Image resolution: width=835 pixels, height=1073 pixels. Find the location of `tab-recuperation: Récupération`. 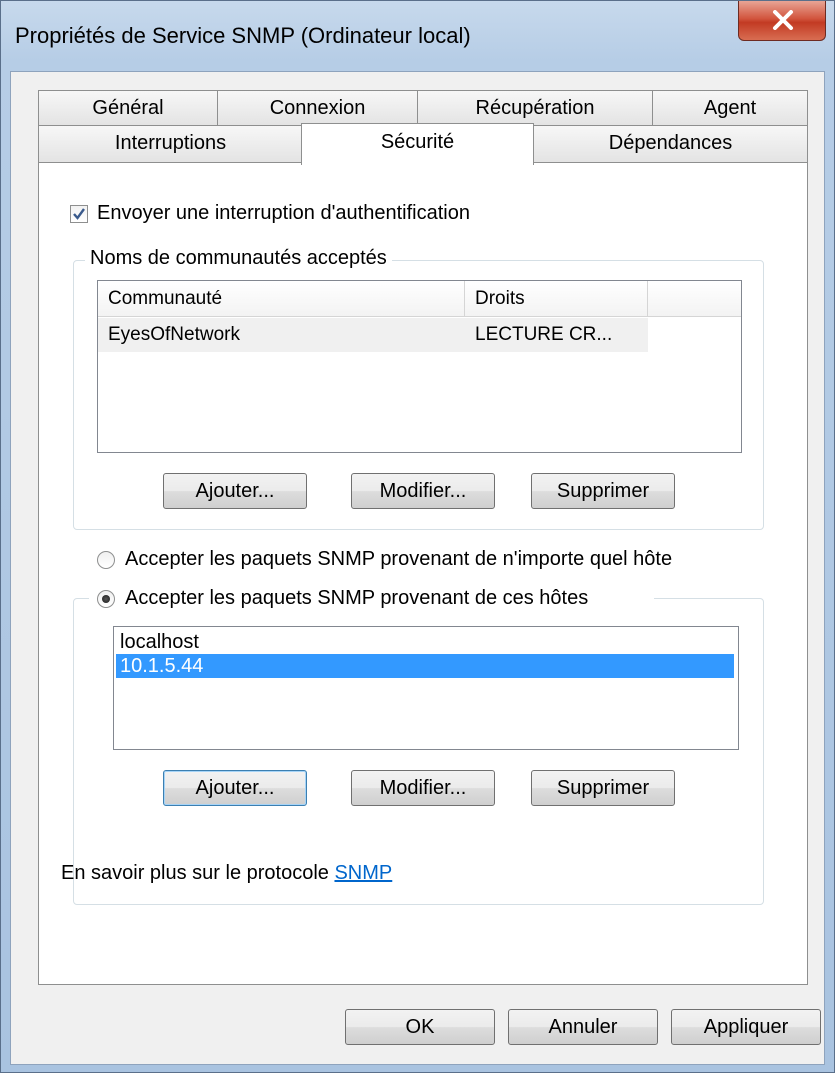

tab-recuperation: Récupération is located at coordinates (535, 108).